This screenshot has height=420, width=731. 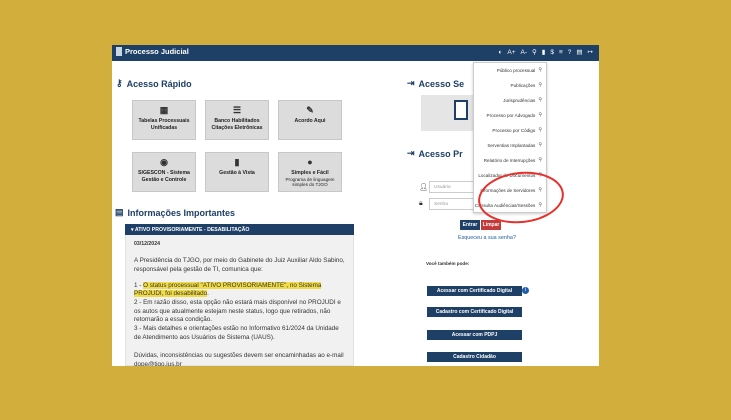 What do you see at coordinates (570, 52) in the screenshot?
I see `help-icon: ?` at bounding box center [570, 52].